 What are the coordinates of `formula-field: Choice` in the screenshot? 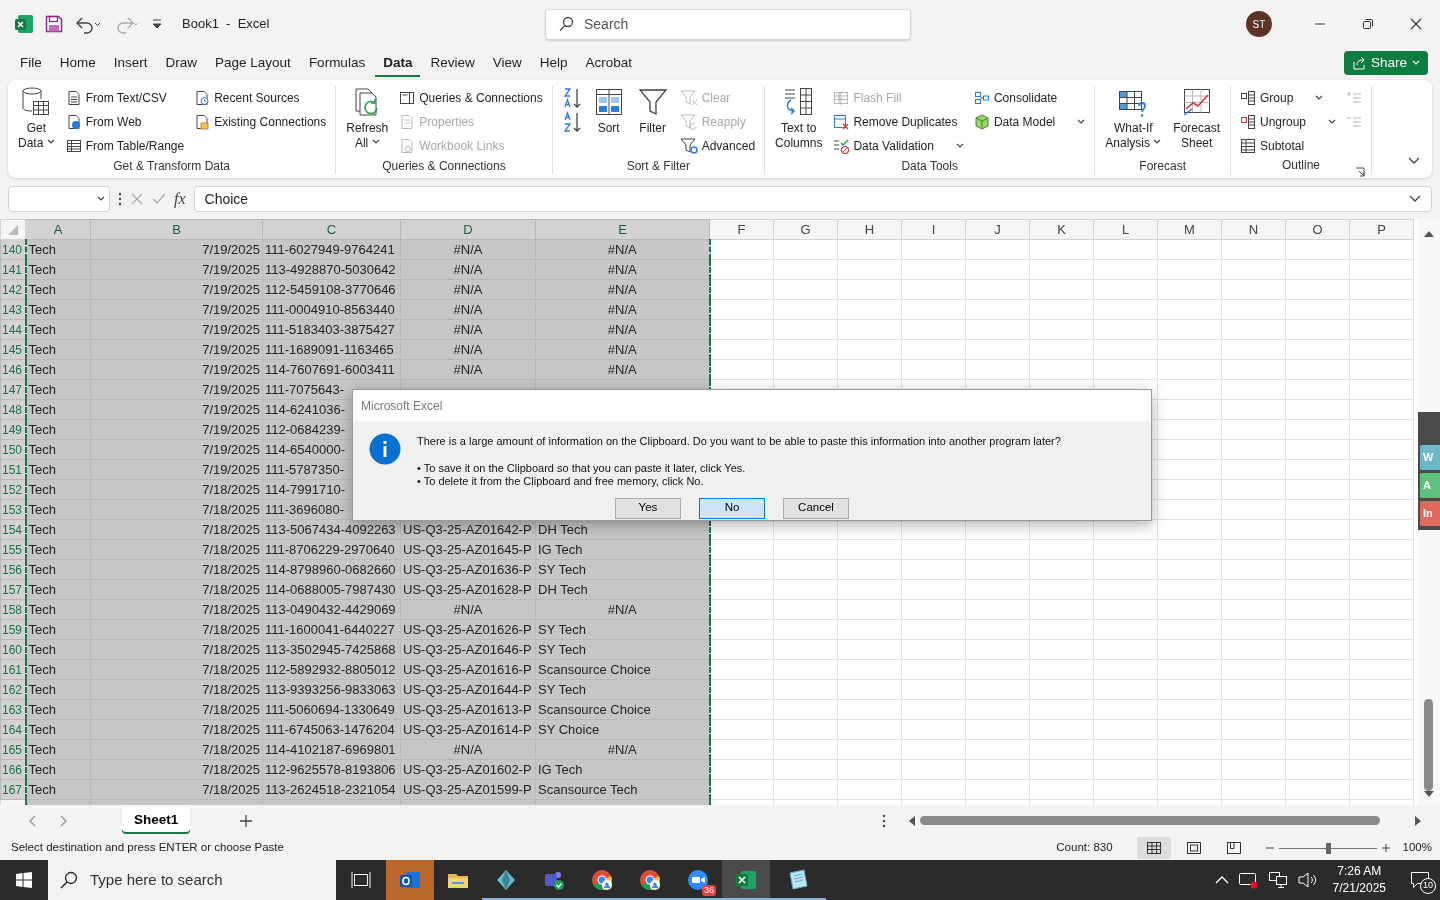 It's located at (812, 199).